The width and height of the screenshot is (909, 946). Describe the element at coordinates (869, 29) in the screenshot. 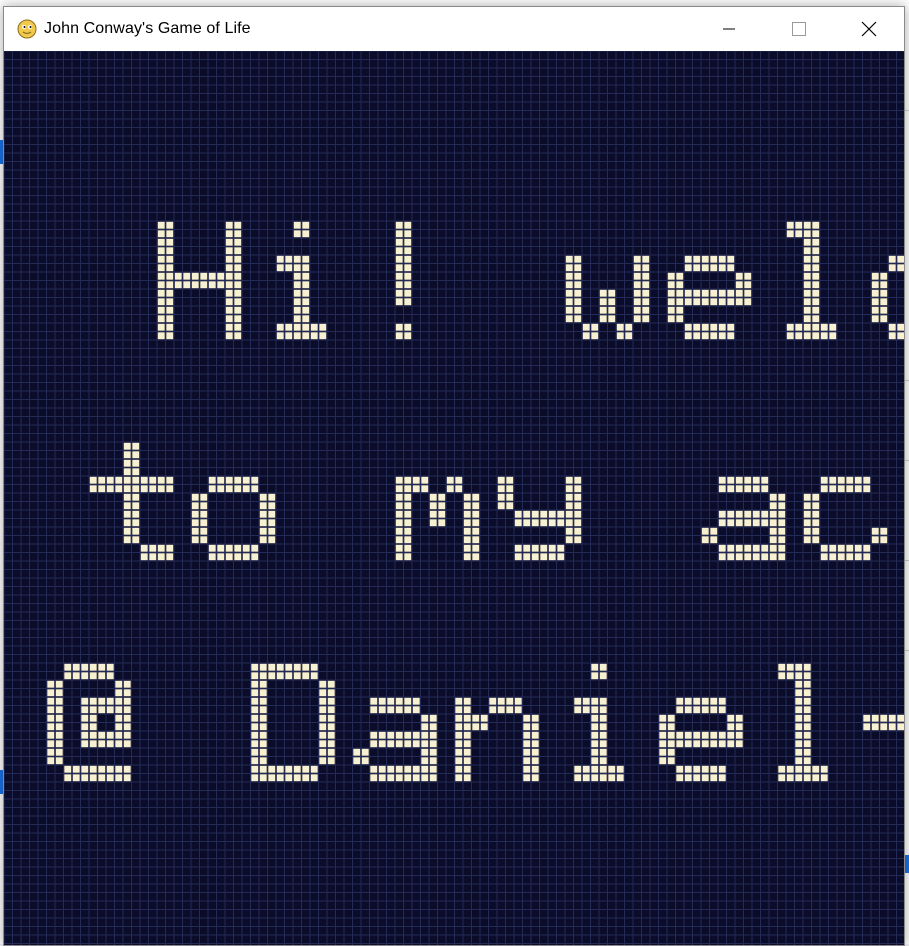

I see `close-button` at that location.